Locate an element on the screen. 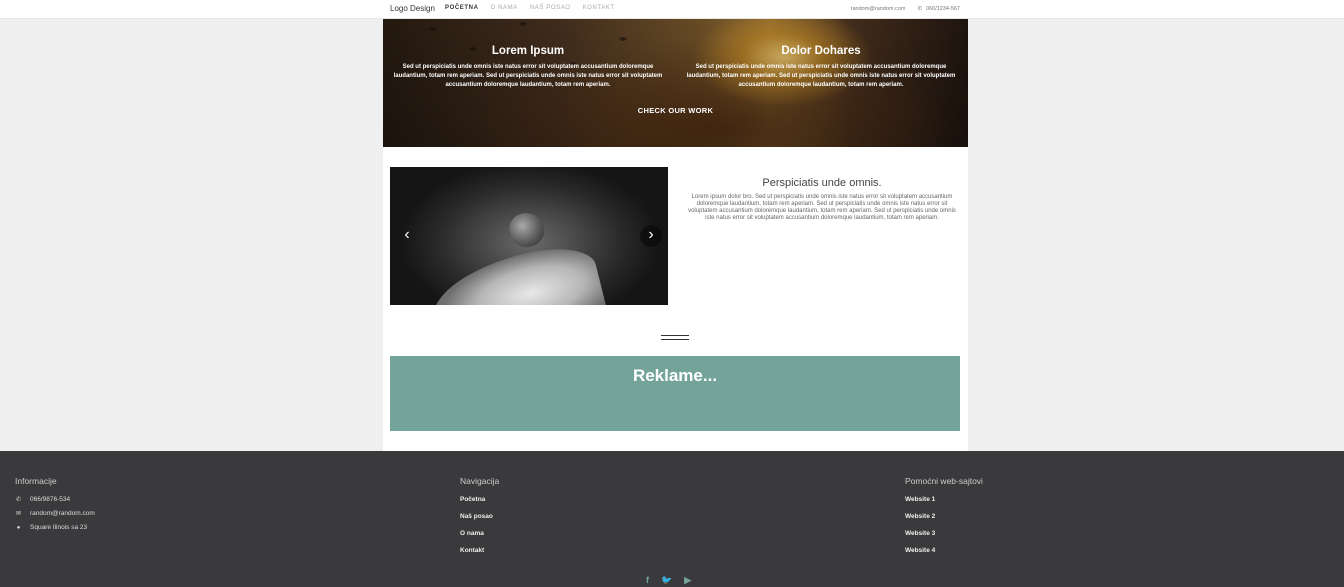 This screenshot has width=1344, height=587. nav-item-o-nama: O NAMA is located at coordinates (504, 8).